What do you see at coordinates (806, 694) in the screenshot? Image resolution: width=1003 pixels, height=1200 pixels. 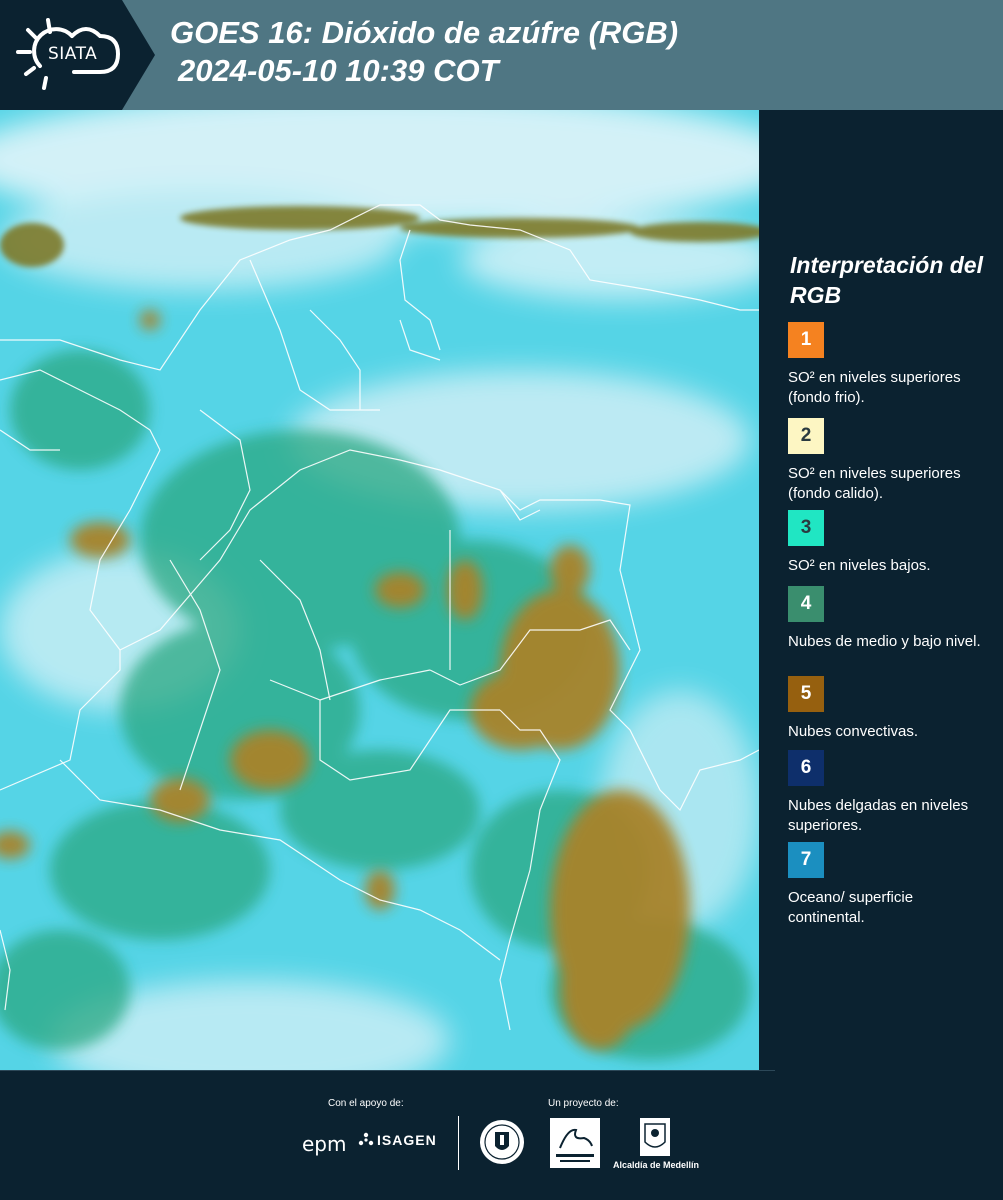 I see `legend-swatch: 5` at bounding box center [806, 694].